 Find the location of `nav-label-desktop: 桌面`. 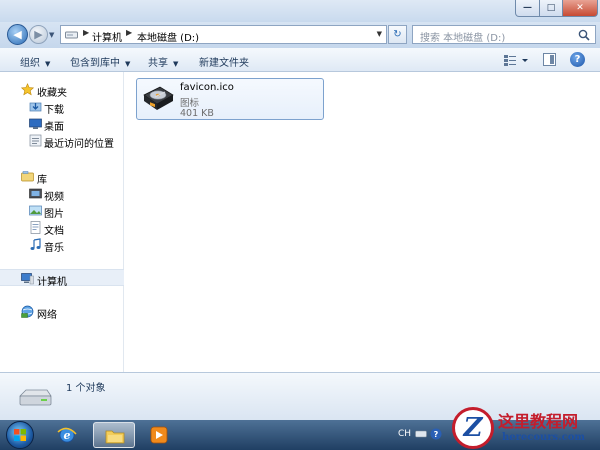

nav-label-desktop: 桌面 is located at coordinates (54, 127).